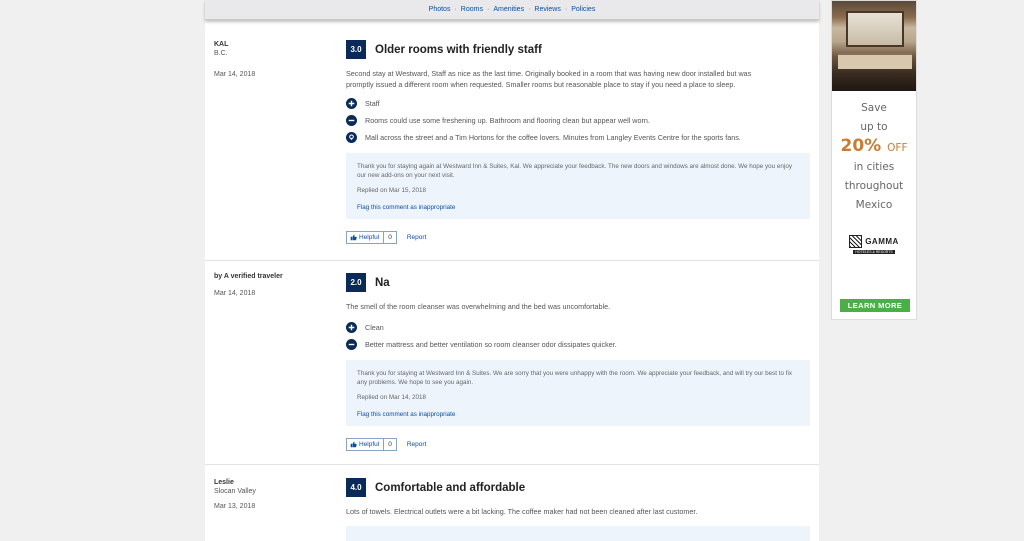 Image resolution: width=1024 pixels, height=541 pixels. Describe the element at coordinates (472, 9) in the screenshot. I see `nav-rooms: Rooms` at that location.